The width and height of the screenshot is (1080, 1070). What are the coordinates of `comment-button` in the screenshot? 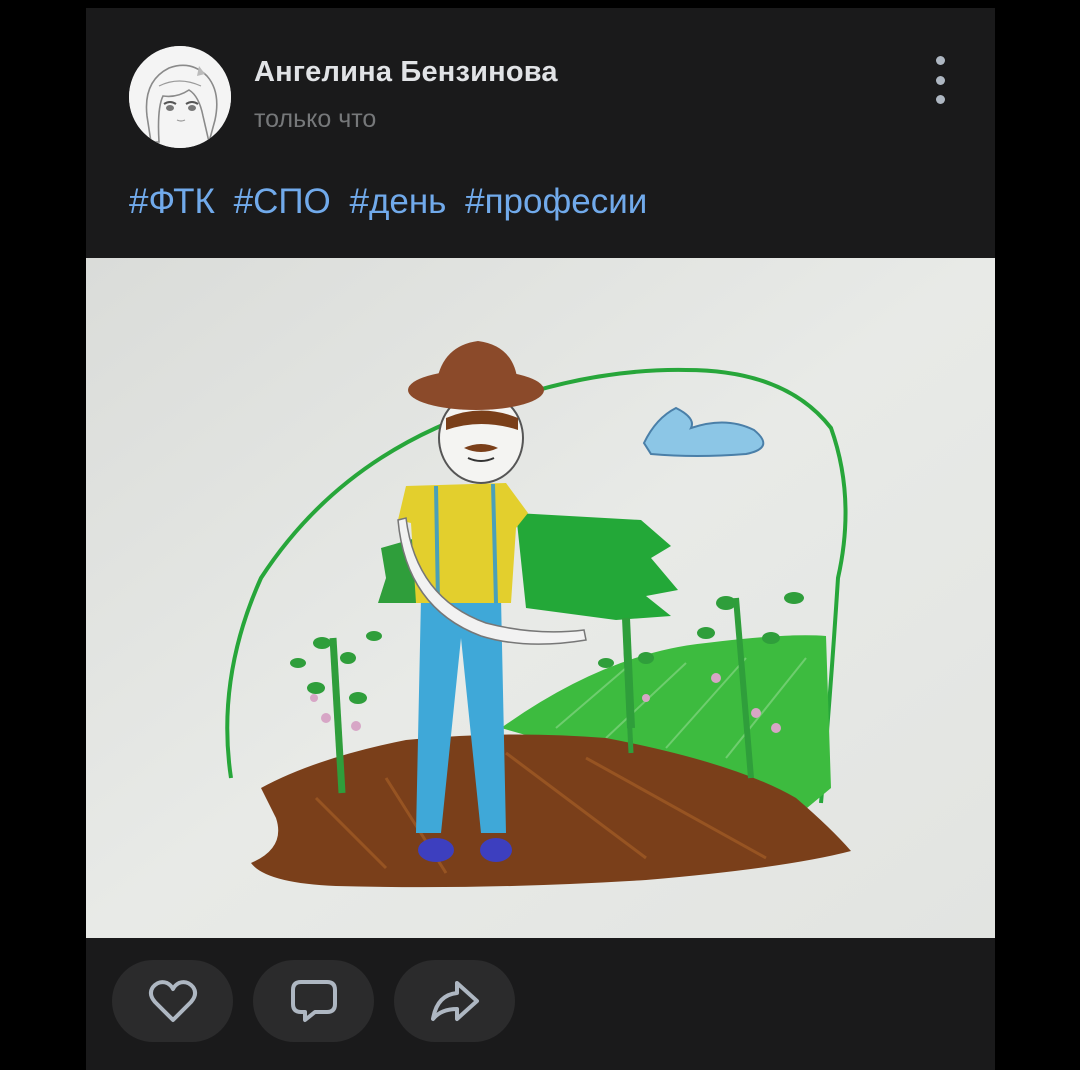 It's located at (313, 1001).